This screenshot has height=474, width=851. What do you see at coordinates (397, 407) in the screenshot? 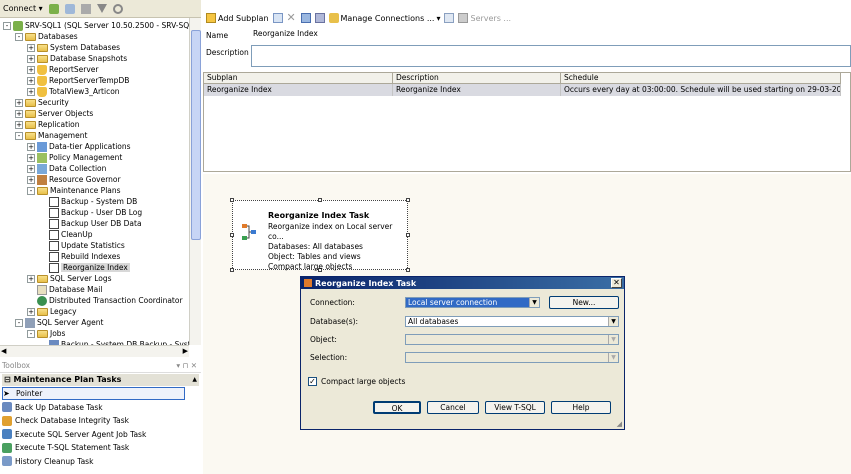
I see `ok-button: OK` at bounding box center [397, 407].